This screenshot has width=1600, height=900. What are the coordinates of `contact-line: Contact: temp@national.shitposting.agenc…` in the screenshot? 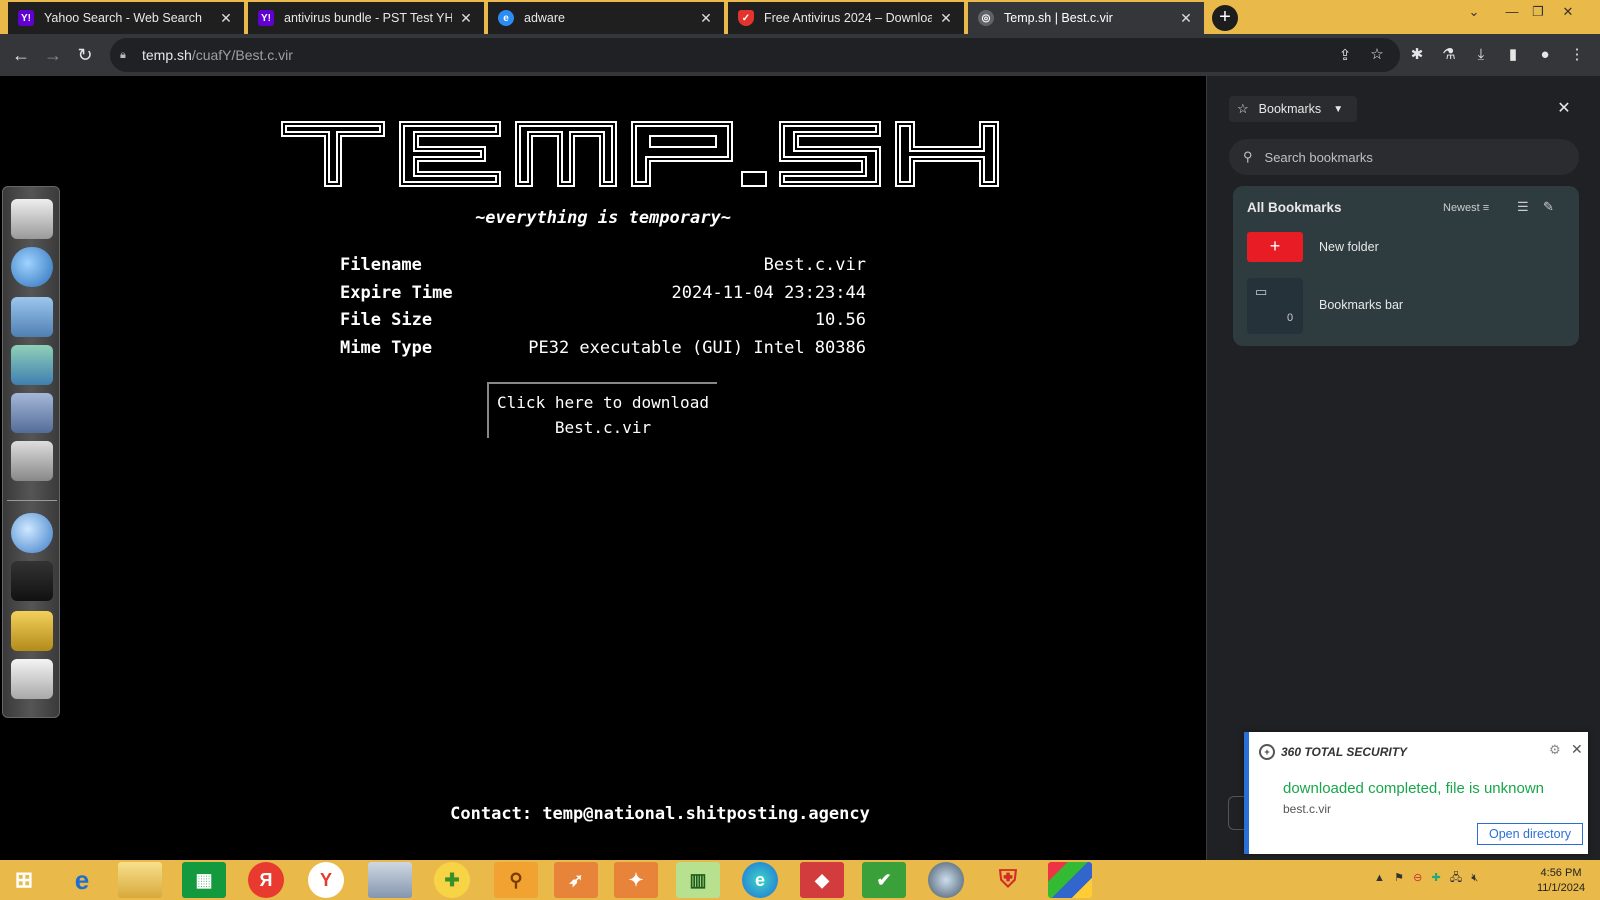 It's located at (660, 814).